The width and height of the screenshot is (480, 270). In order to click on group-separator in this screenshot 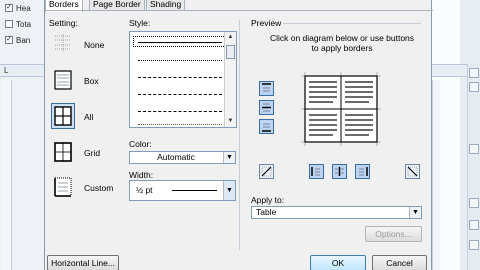, I will do `click(239, 135)`.